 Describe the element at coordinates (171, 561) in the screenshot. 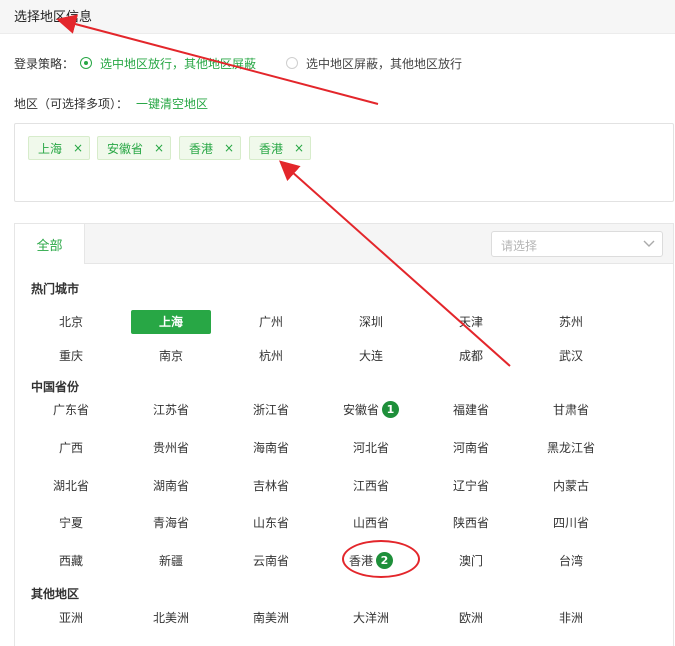

I see `province-item: 新疆` at that location.